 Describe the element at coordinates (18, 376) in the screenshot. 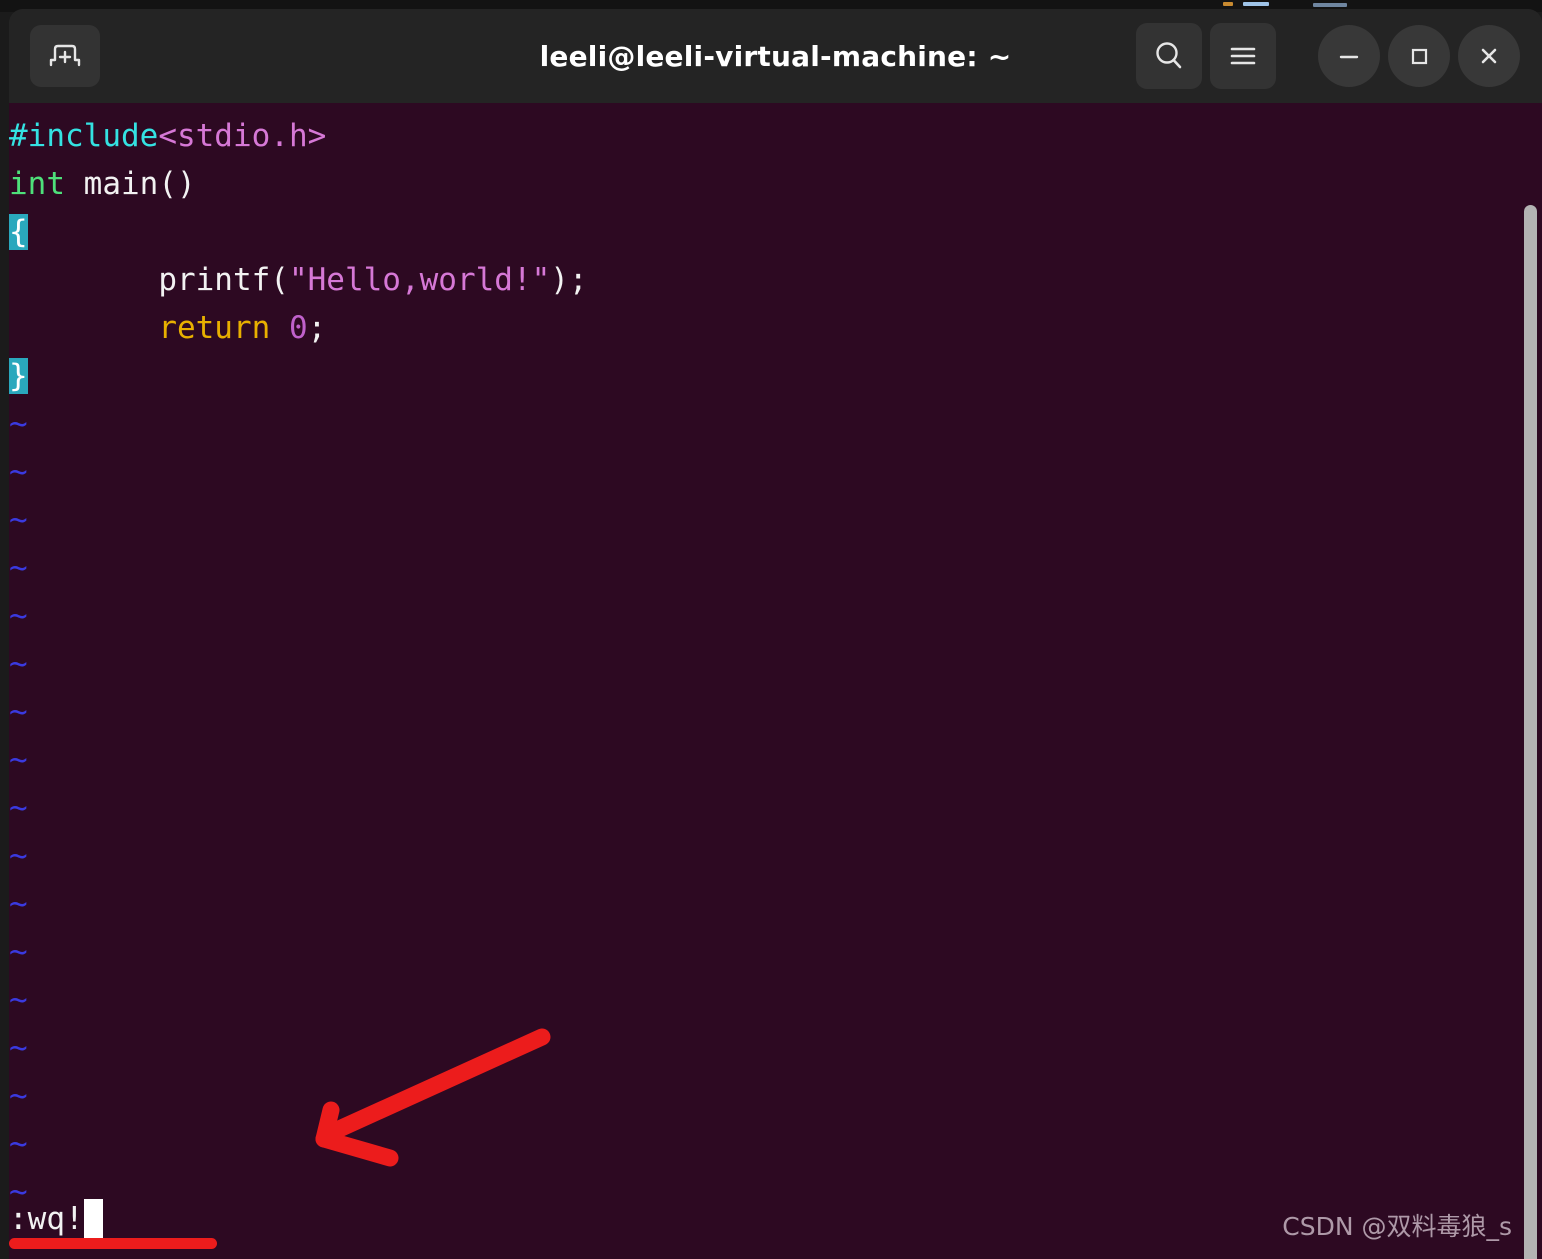

I see `code-token: }` at that location.